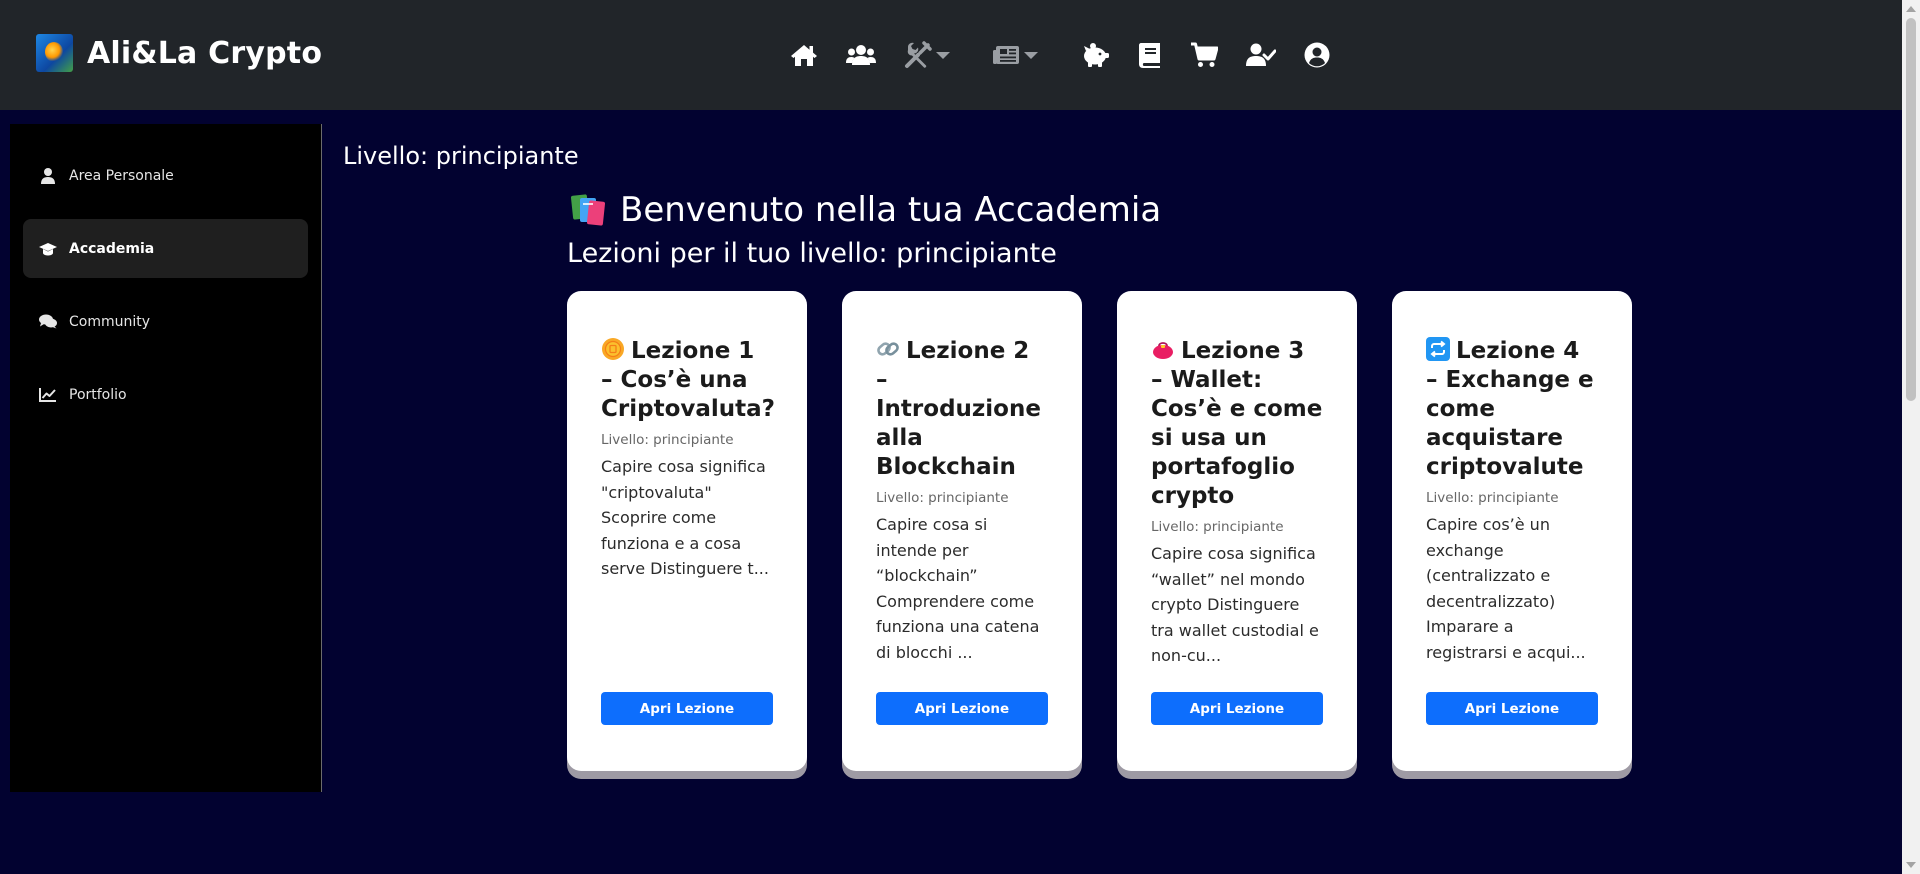  Describe the element at coordinates (110, 321) in the screenshot. I see `sidebar-item-label: Community` at that location.